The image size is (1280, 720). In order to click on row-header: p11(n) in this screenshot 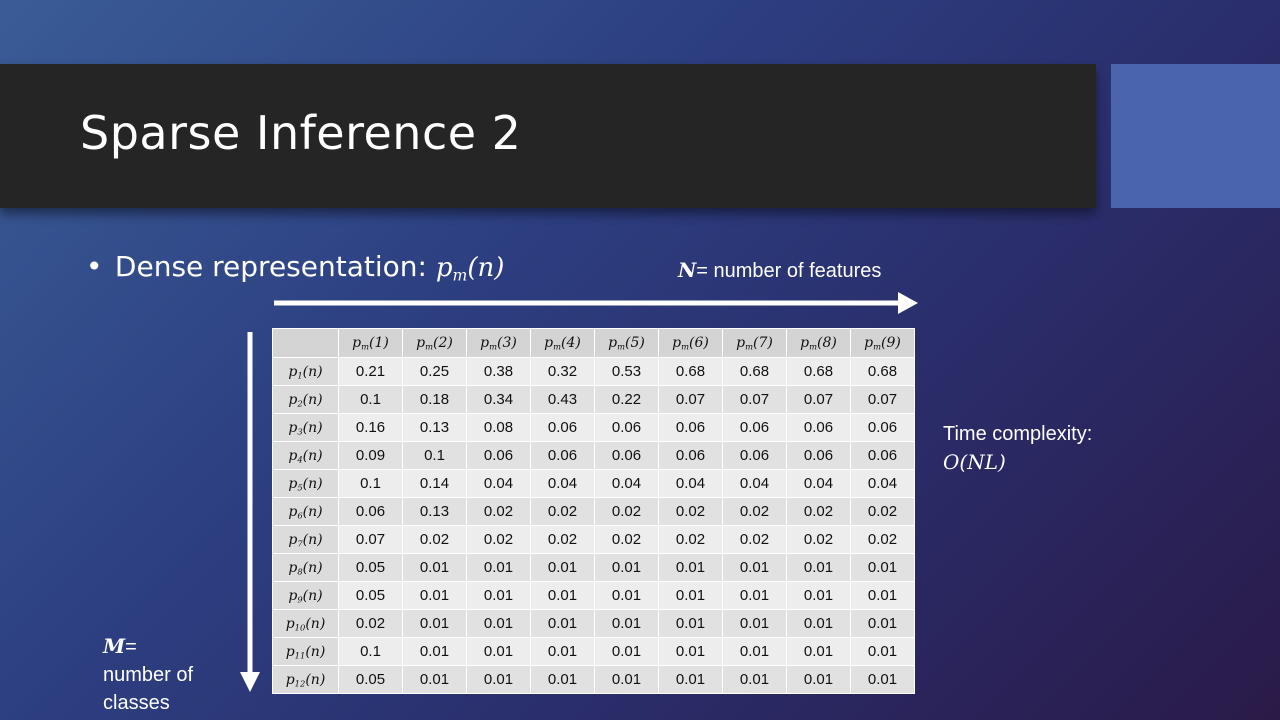, I will do `click(305, 651)`.